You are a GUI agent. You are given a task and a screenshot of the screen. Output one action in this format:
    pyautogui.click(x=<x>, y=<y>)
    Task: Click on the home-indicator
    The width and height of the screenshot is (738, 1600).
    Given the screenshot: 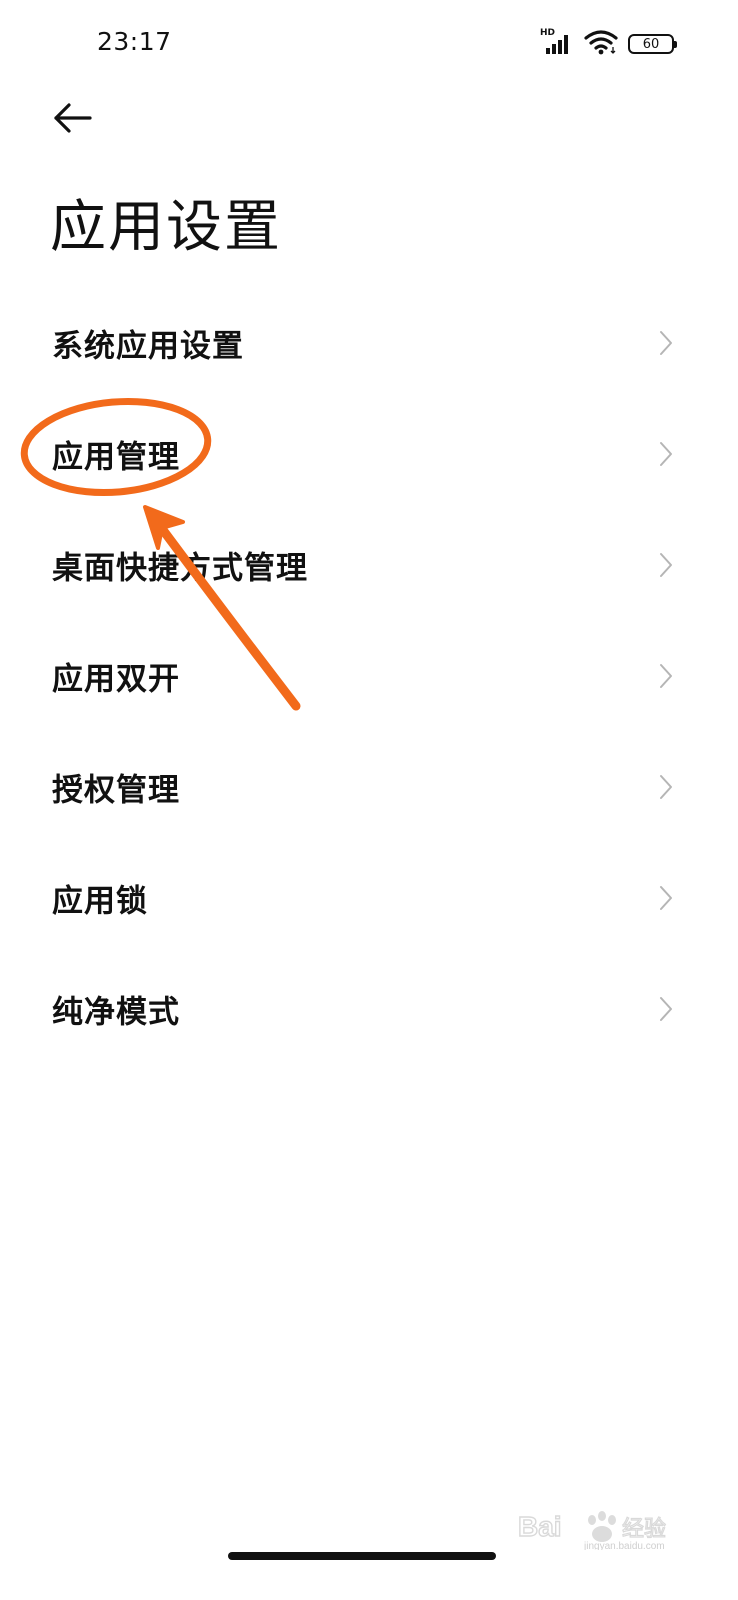 What is the action you would take?
    pyautogui.click(x=362, y=1556)
    